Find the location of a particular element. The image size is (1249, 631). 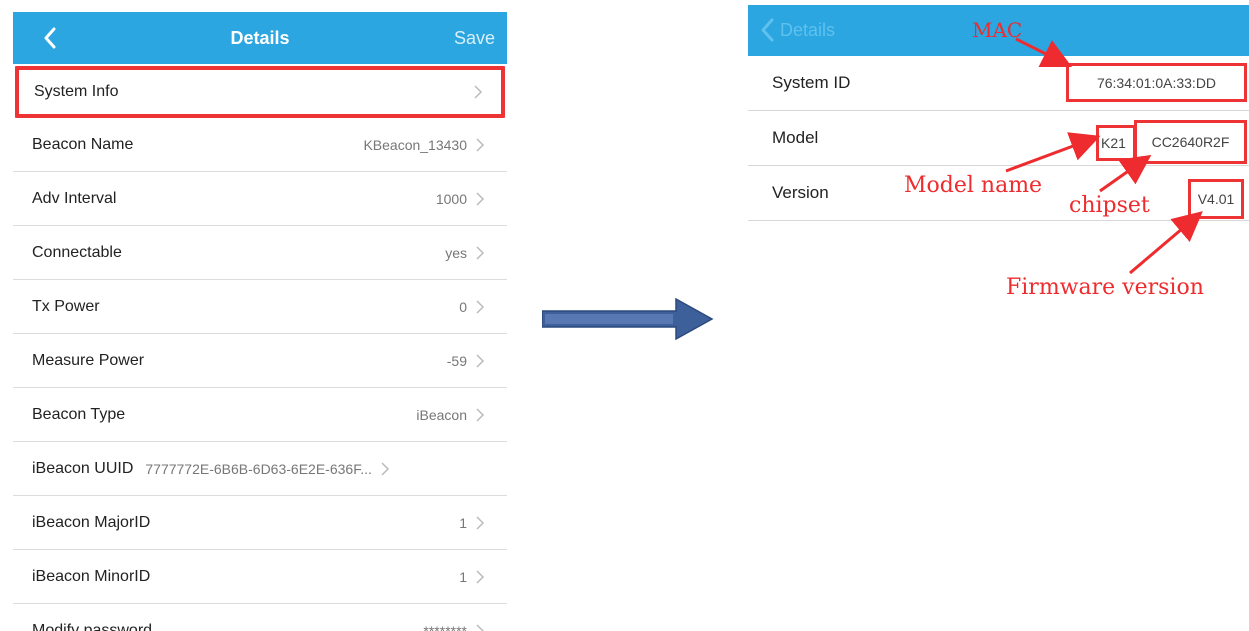

list-item-label: Tx Power is located at coordinates (66, 306).